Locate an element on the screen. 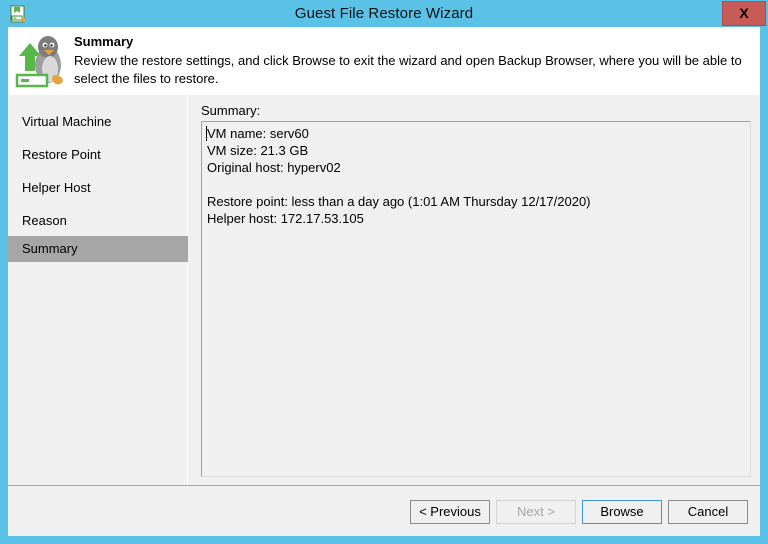 This screenshot has height=544, width=768. wizard-footer: < Previous Next > Browse Cancel is located at coordinates (384, 511).